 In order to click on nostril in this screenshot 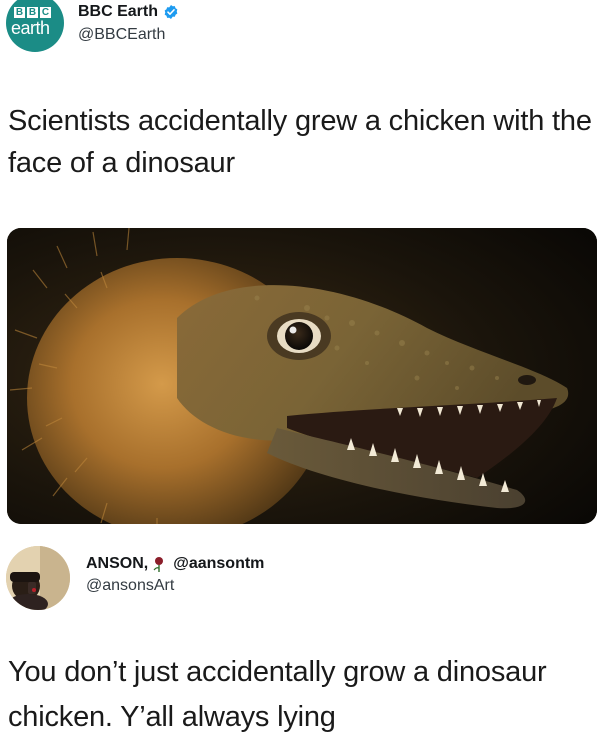, I will do `click(527, 380)`.